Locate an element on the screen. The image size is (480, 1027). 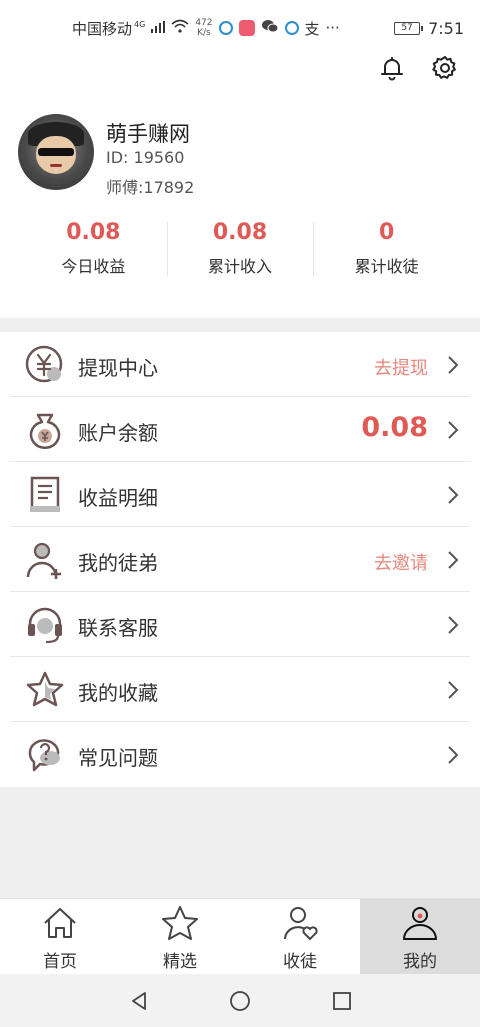
system-nav-bar is located at coordinates (240, 1000).